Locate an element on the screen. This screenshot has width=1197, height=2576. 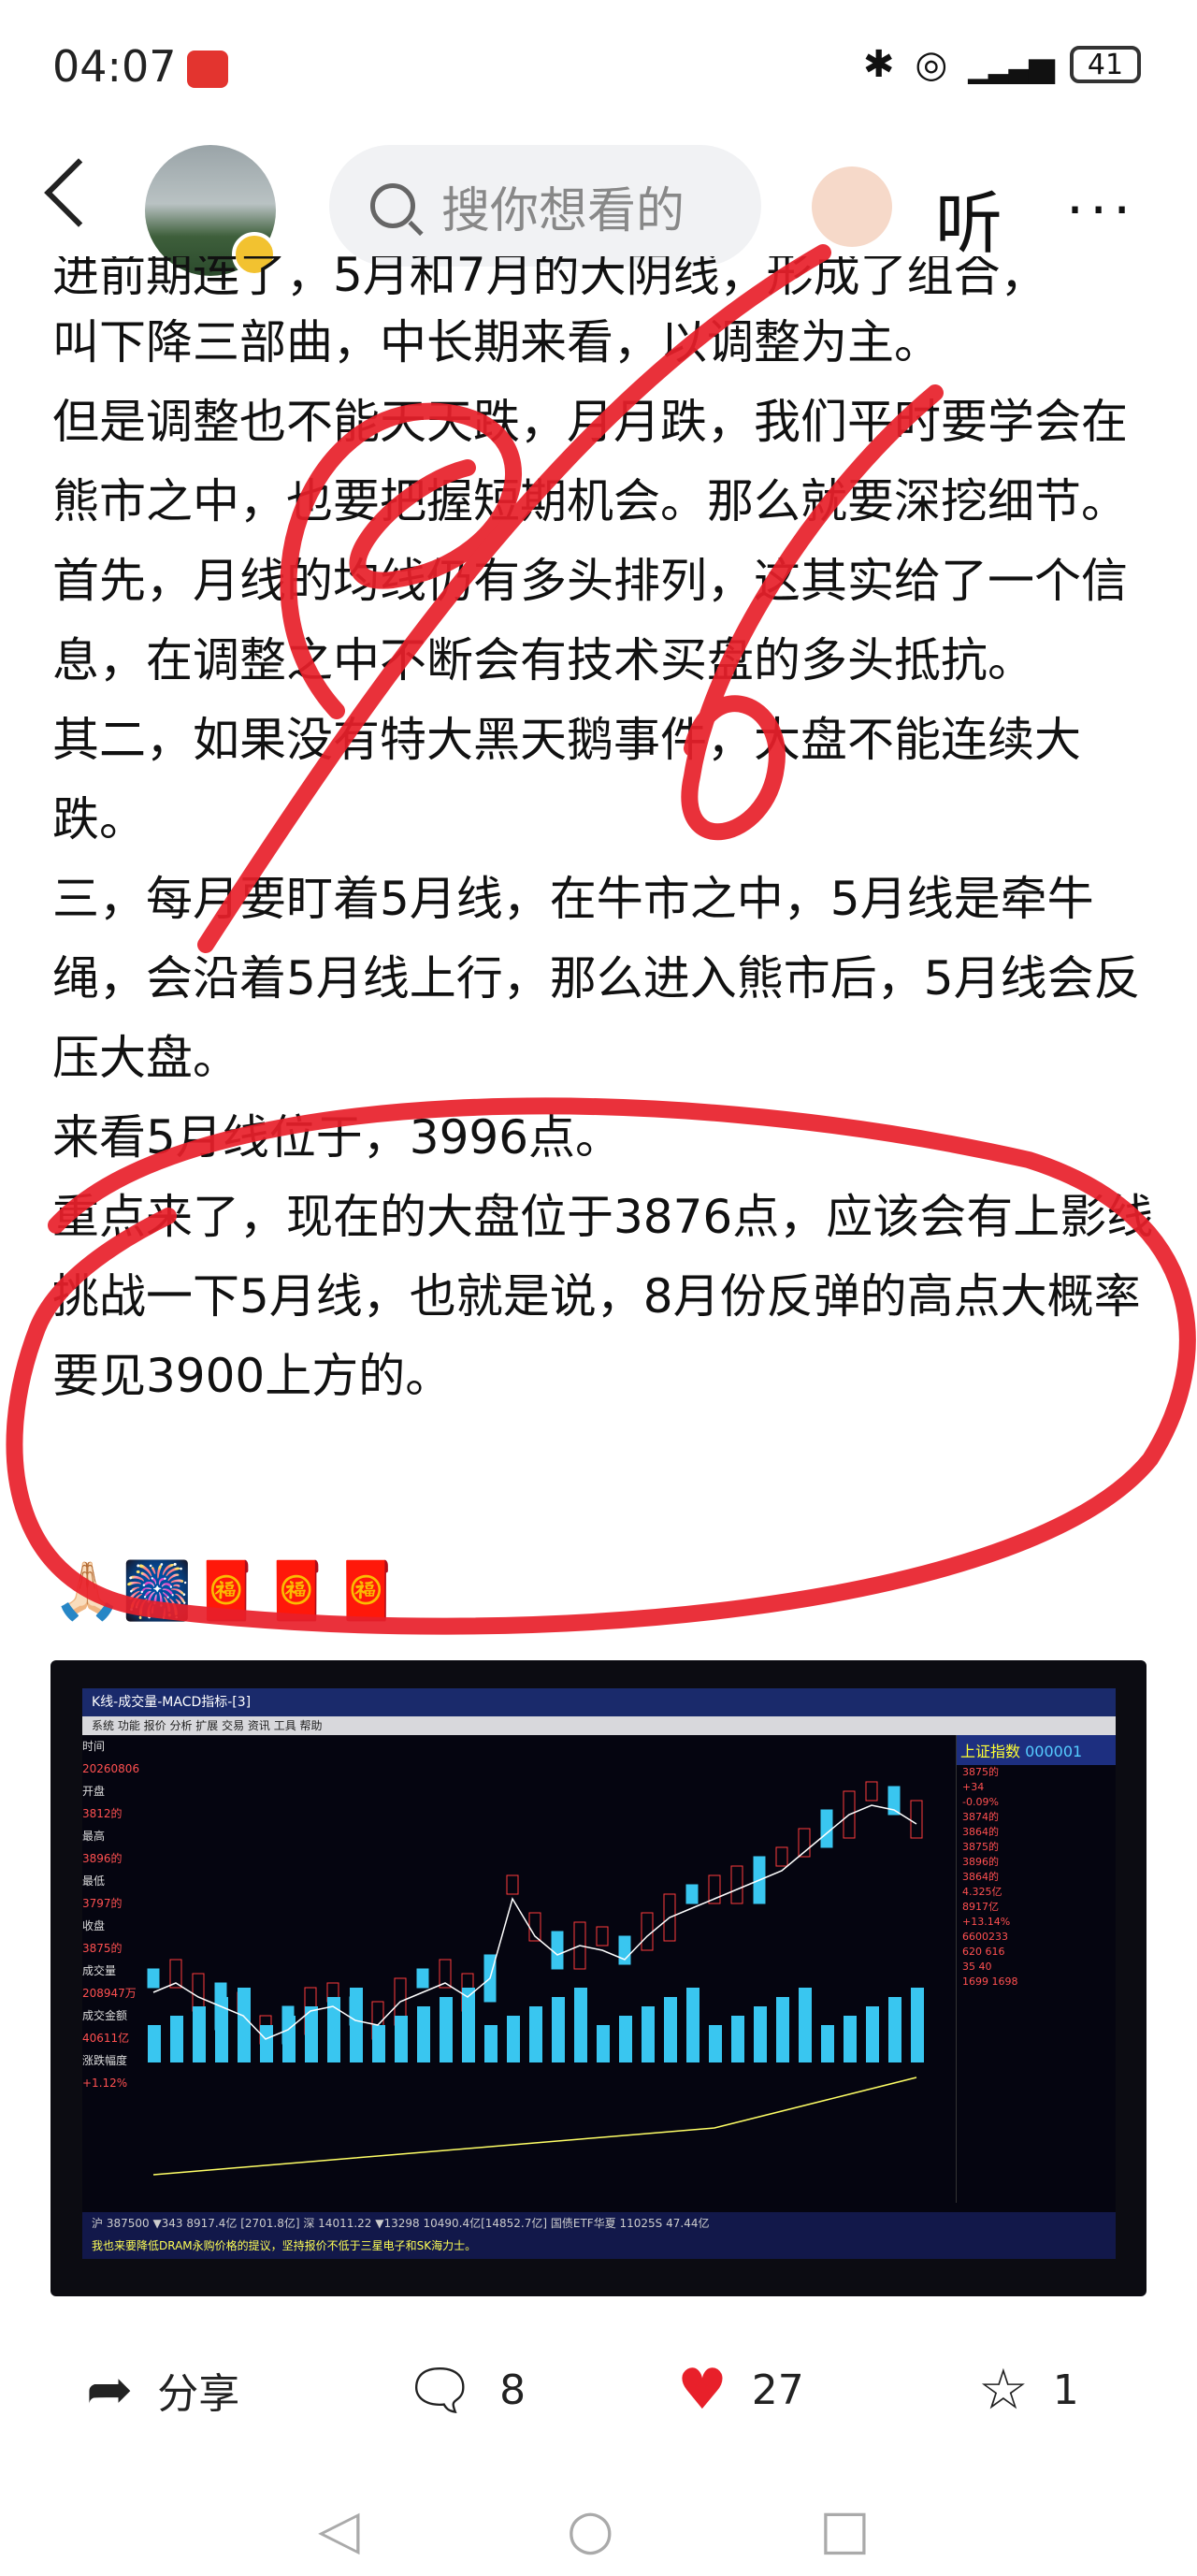
comment-button: 🗨 8 is located at coordinates (465, 2390).